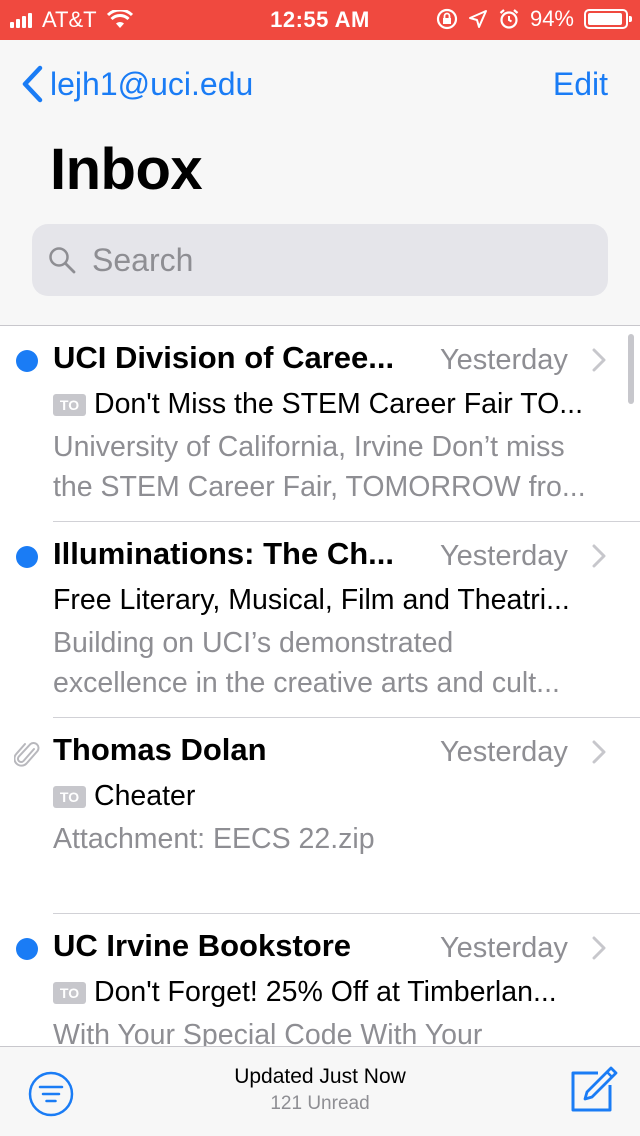 The width and height of the screenshot is (640, 1136). Describe the element at coordinates (126, 169) in the screenshot. I see `page-title: Inbox` at that location.